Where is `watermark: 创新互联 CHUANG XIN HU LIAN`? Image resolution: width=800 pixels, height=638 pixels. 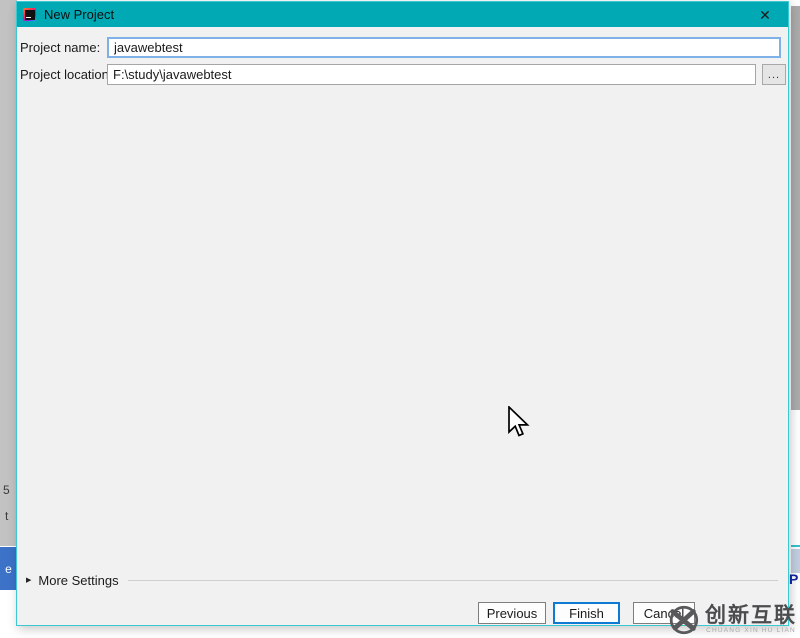 watermark: 创新互联 CHUANG XIN HU LIAN is located at coordinates (731, 620).